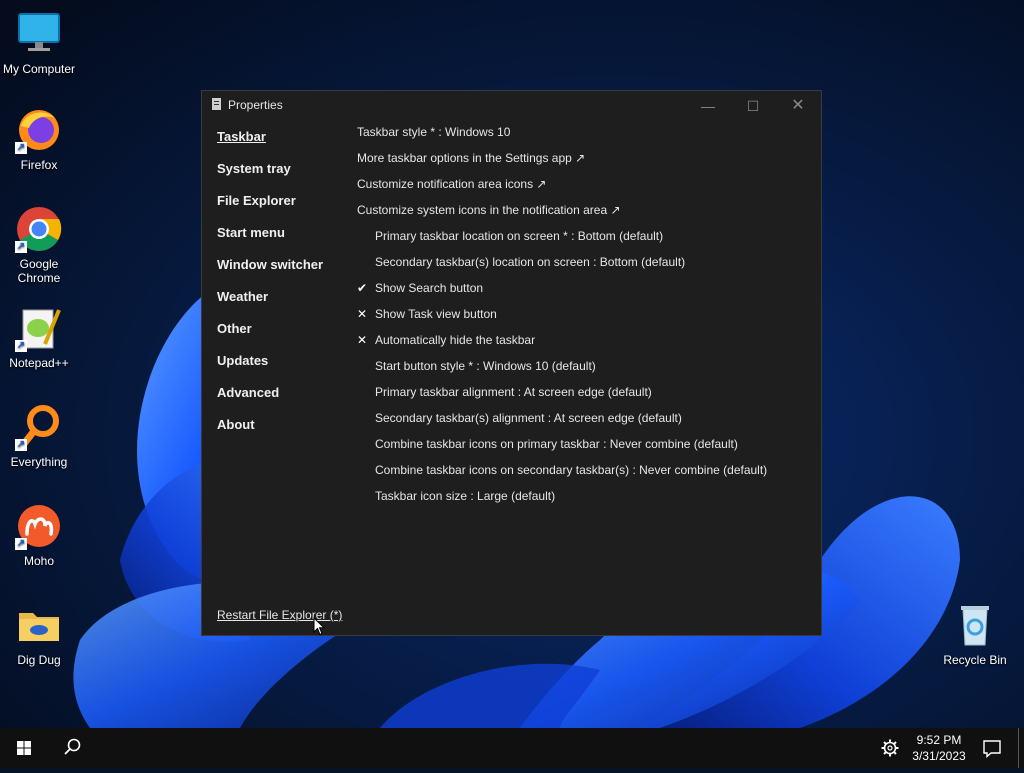  Describe the element at coordinates (241, 136) in the screenshot. I see `nav-item-taskbar: Taskbar` at that location.